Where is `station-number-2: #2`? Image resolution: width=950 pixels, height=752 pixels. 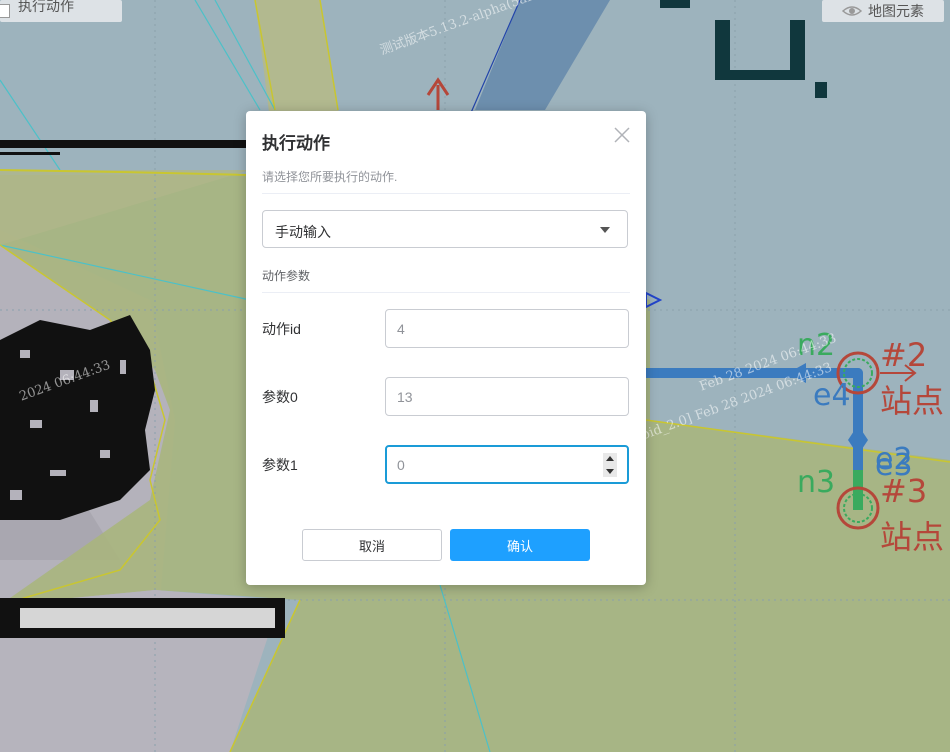 station-number-2: #2 is located at coordinates (904, 355).